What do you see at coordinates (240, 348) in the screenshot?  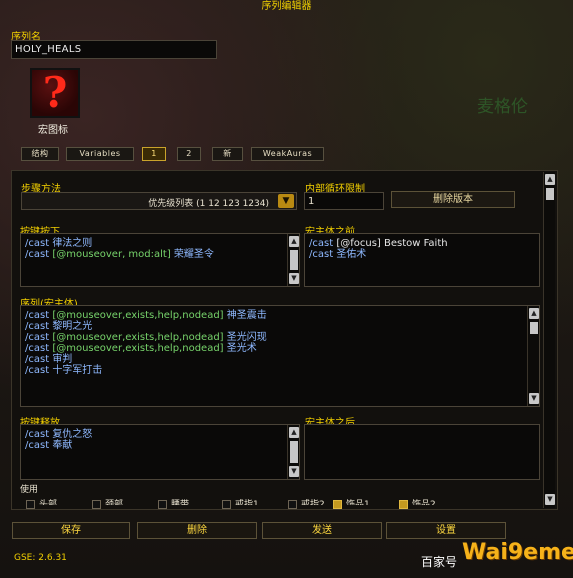 I see `code-token: 圣光术` at bounding box center [240, 348].